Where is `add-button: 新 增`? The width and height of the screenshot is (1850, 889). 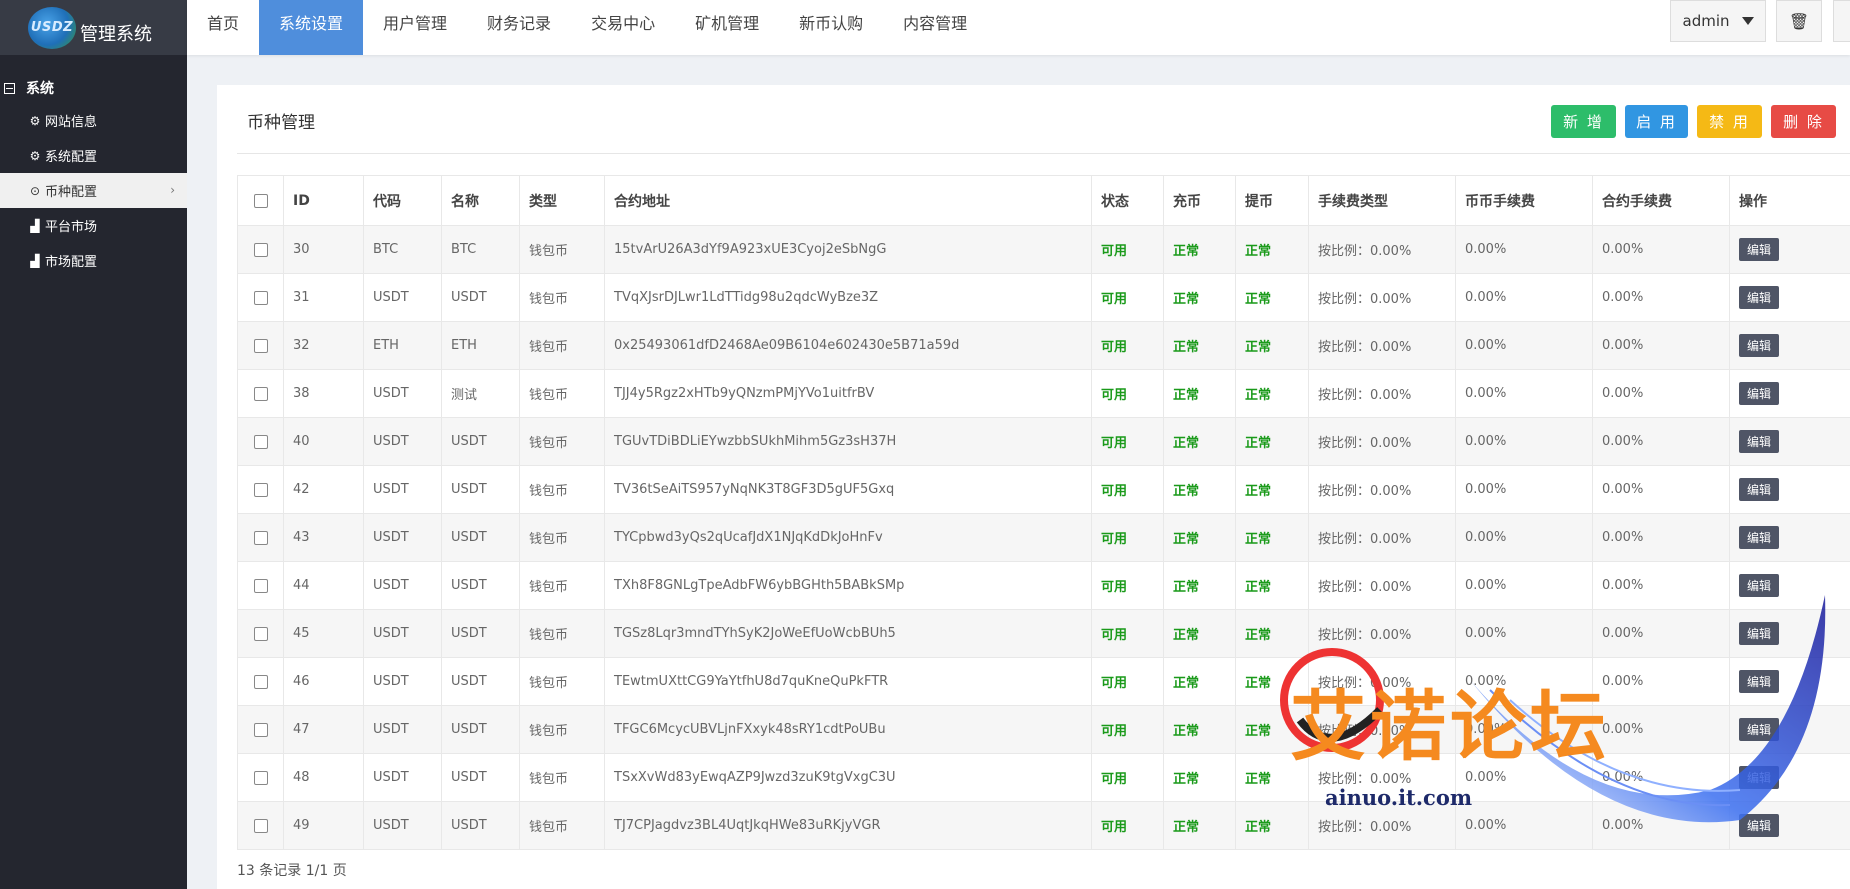
add-button: 新 增 is located at coordinates (1583, 121).